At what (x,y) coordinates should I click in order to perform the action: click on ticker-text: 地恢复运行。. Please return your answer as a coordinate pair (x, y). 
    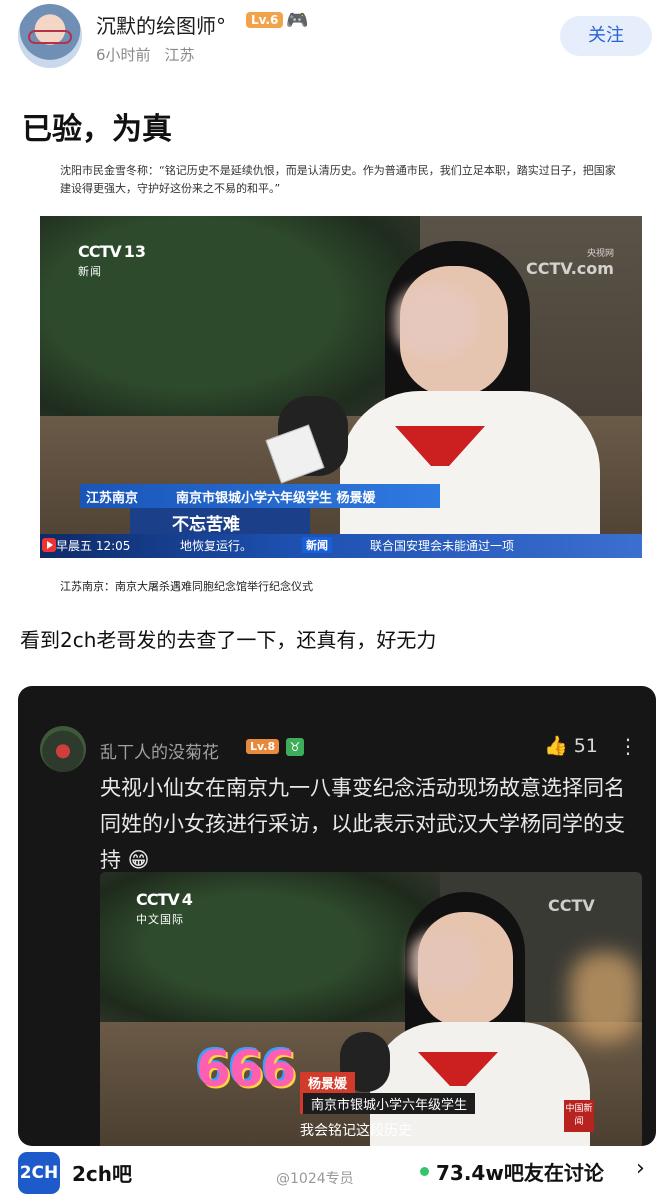
    Looking at the image, I should click on (216, 546).